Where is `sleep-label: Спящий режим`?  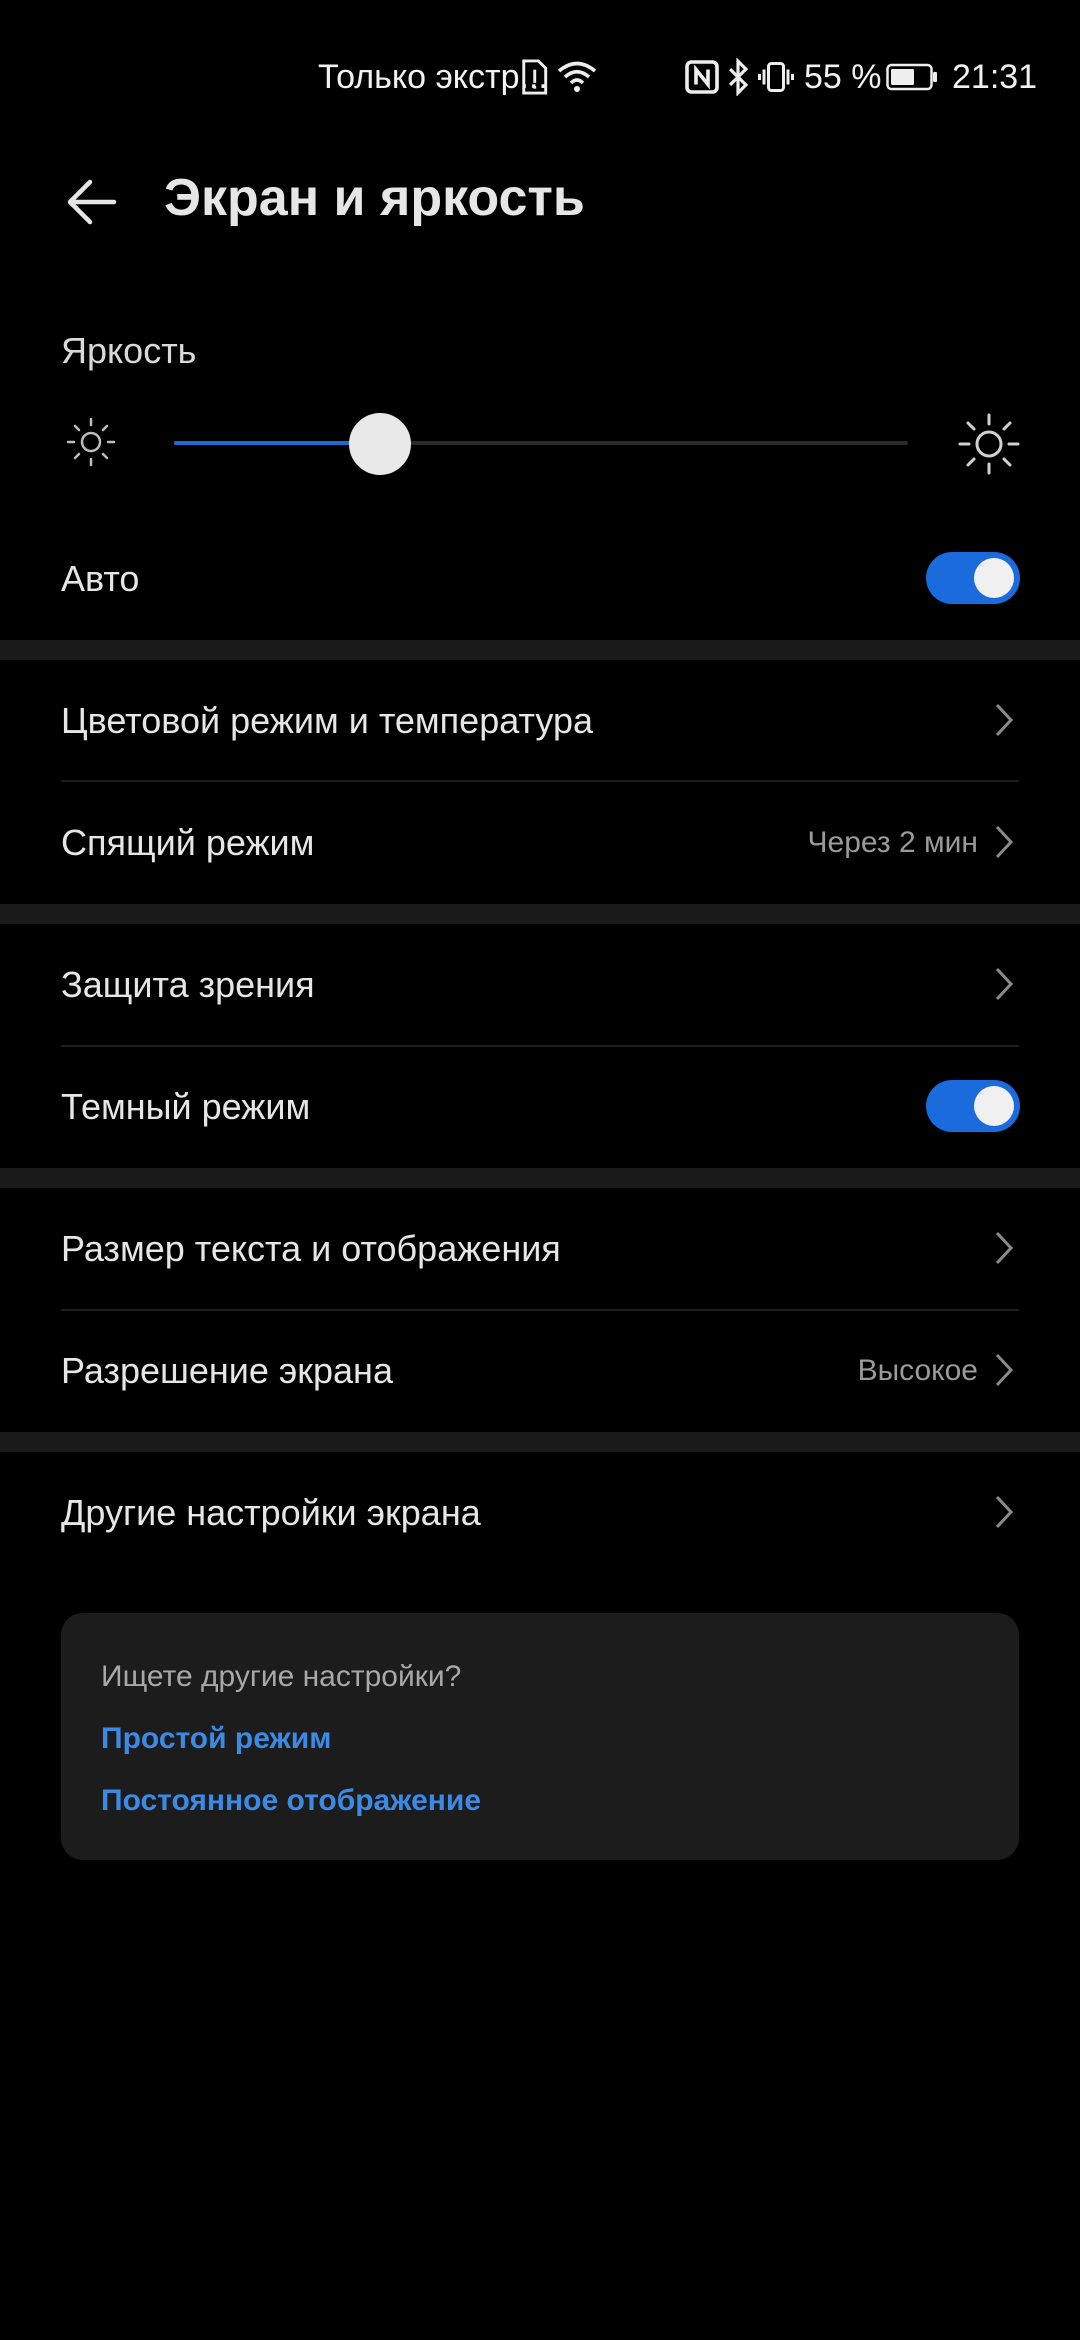 sleep-label: Спящий режим is located at coordinates (188, 842).